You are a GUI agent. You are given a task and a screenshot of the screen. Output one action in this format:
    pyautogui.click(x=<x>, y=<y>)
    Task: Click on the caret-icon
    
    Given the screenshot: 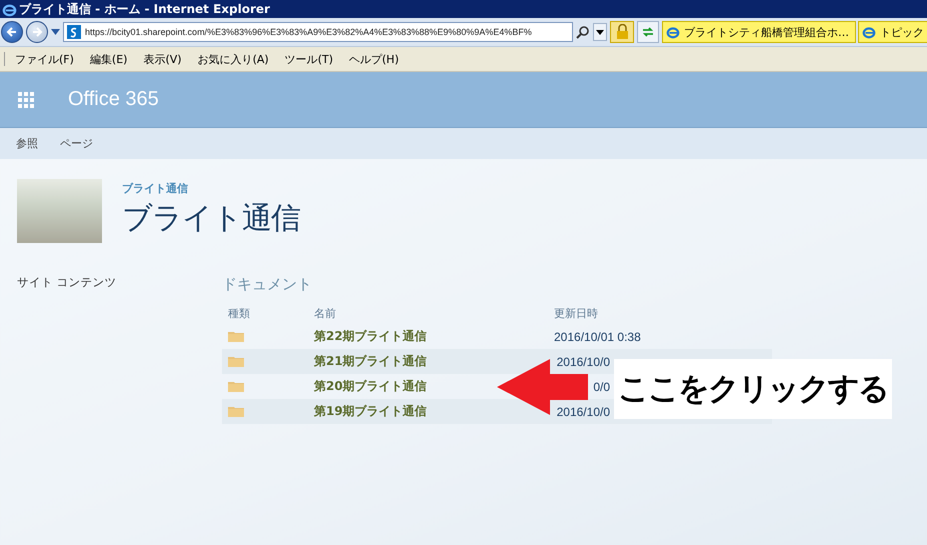 What is the action you would take?
    pyautogui.click(x=600, y=32)
    